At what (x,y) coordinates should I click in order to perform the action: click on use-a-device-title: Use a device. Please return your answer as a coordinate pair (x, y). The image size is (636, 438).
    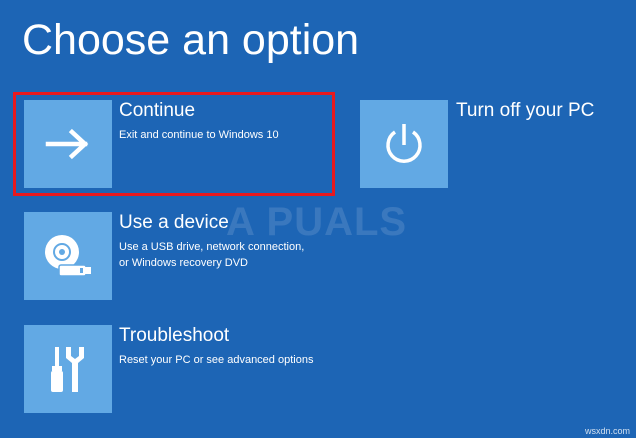
    Looking at the image, I should click on (174, 222).